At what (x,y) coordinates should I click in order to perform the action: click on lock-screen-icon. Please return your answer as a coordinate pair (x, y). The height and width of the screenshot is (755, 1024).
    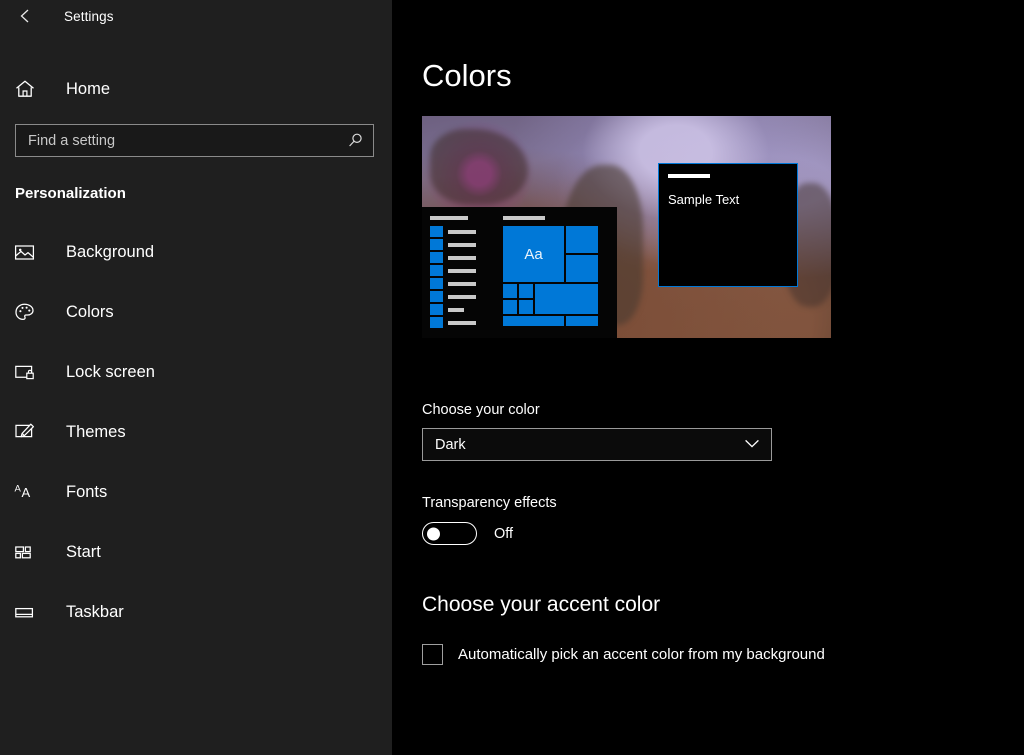
    Looking at the image, I should click on (29, 372).